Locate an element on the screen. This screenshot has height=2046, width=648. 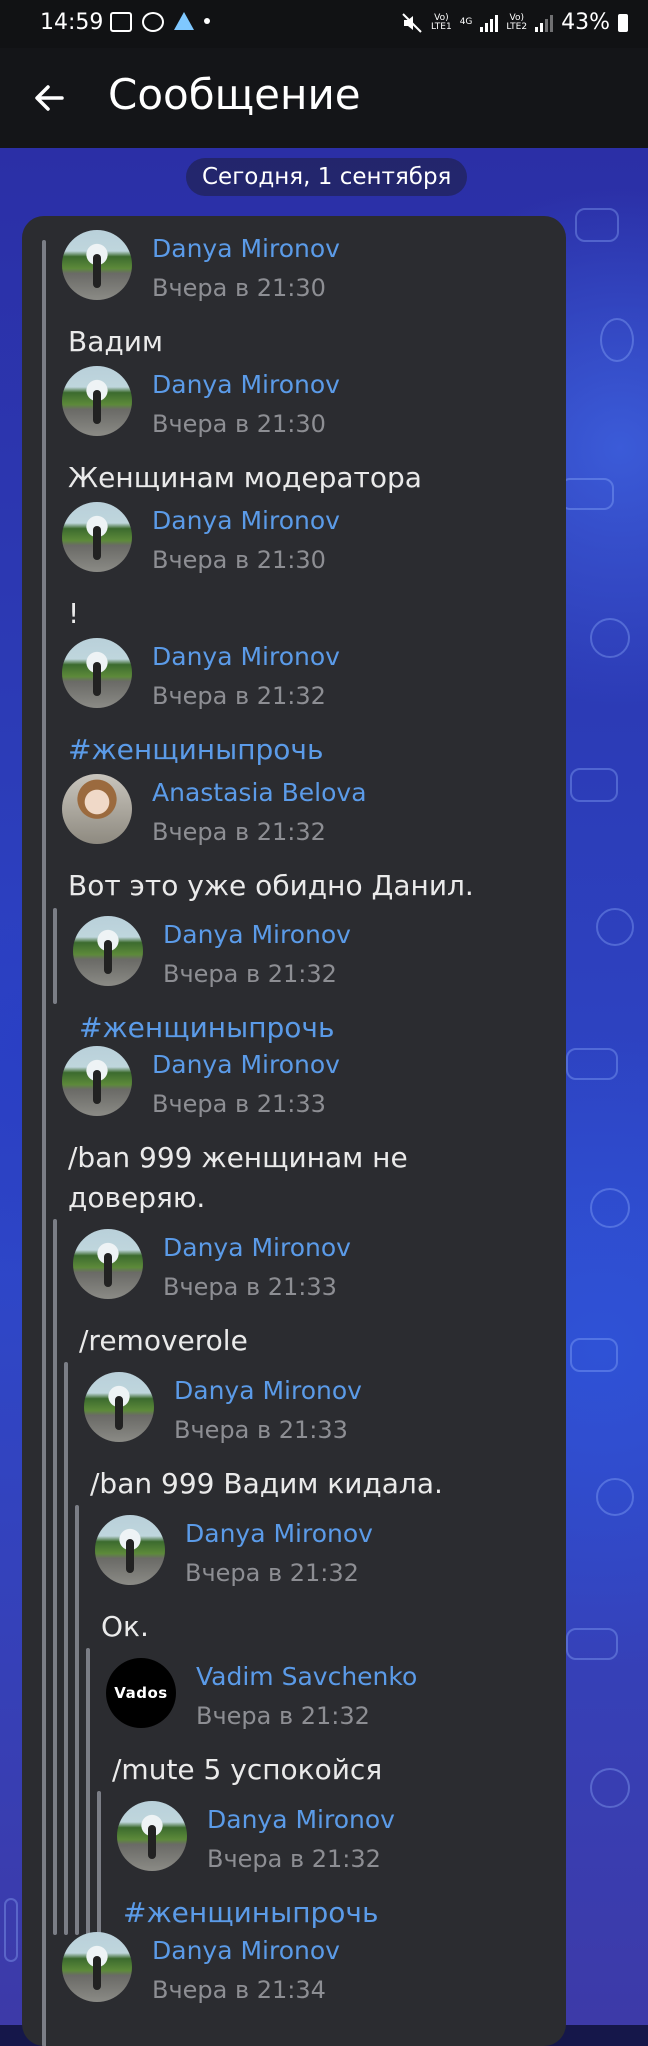
back-arrow-icon is located at coordinates (50, 98).